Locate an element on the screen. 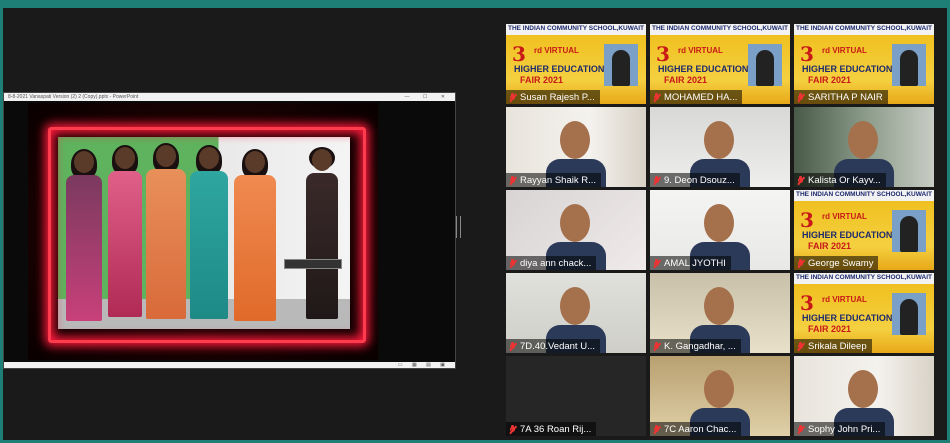 The width and height of the screenshot is (950, 443). participant-tile: AMAL JYOTHI is located at coordinates (720, 230).